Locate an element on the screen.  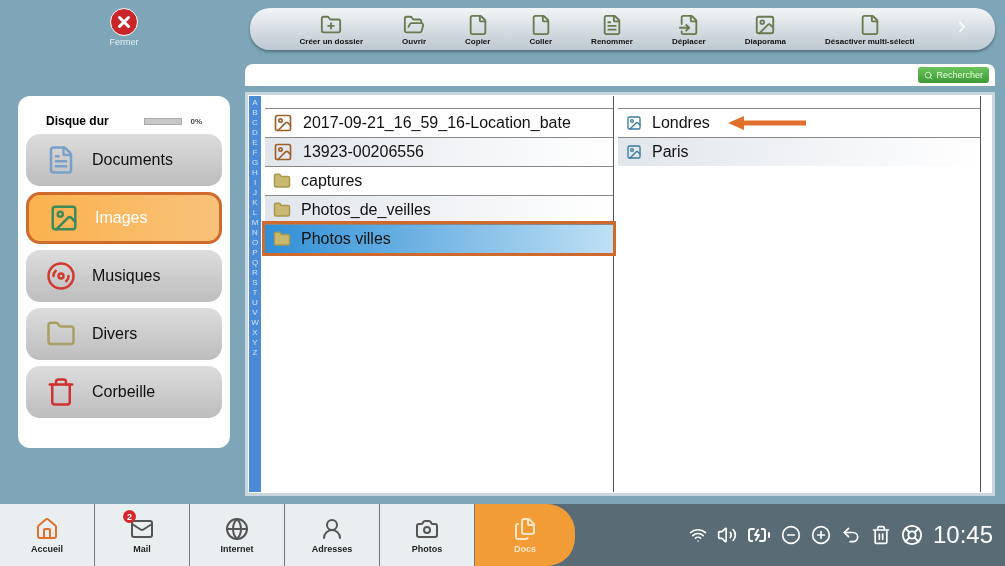
file-list-item: 13923-00206556 is located at coordinates (439, 151).